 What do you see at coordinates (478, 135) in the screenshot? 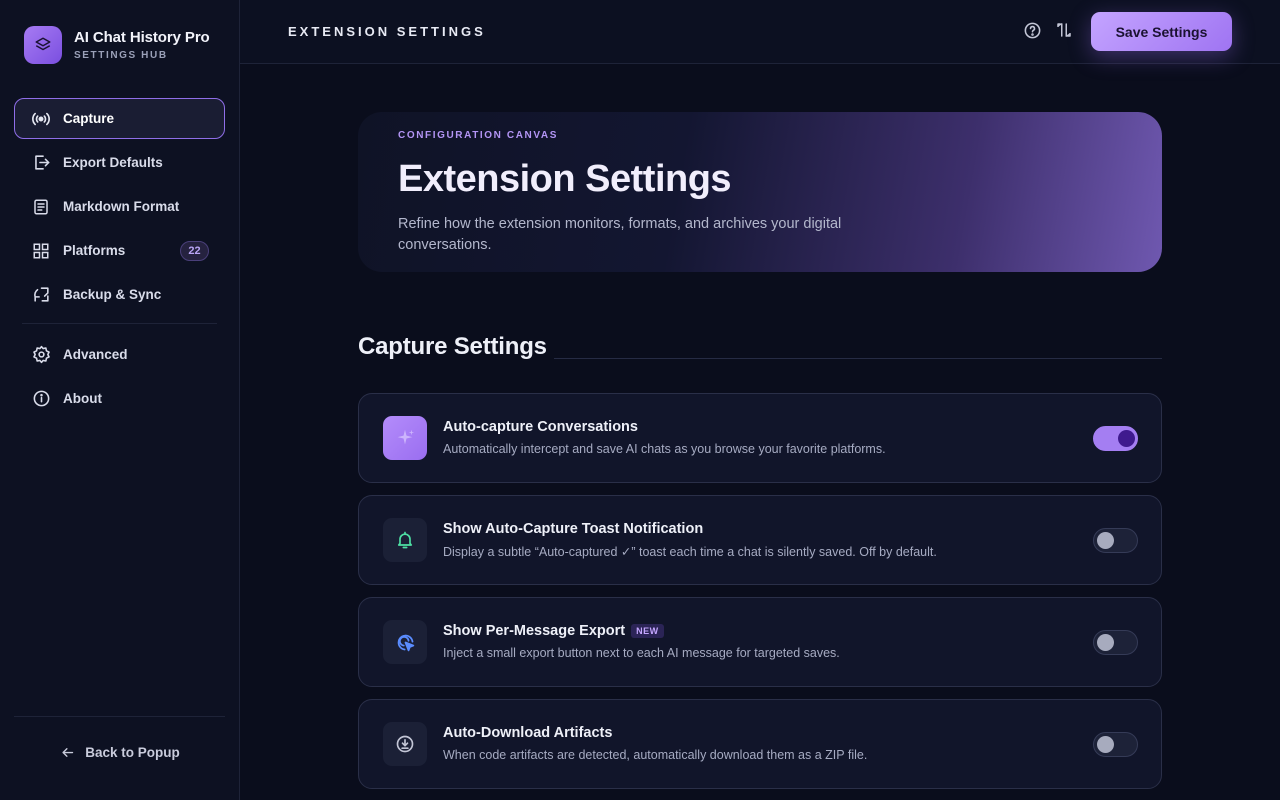
I see `hero-kicker: CONFIGURATION CANVAS` at bounding box center [478, 135].